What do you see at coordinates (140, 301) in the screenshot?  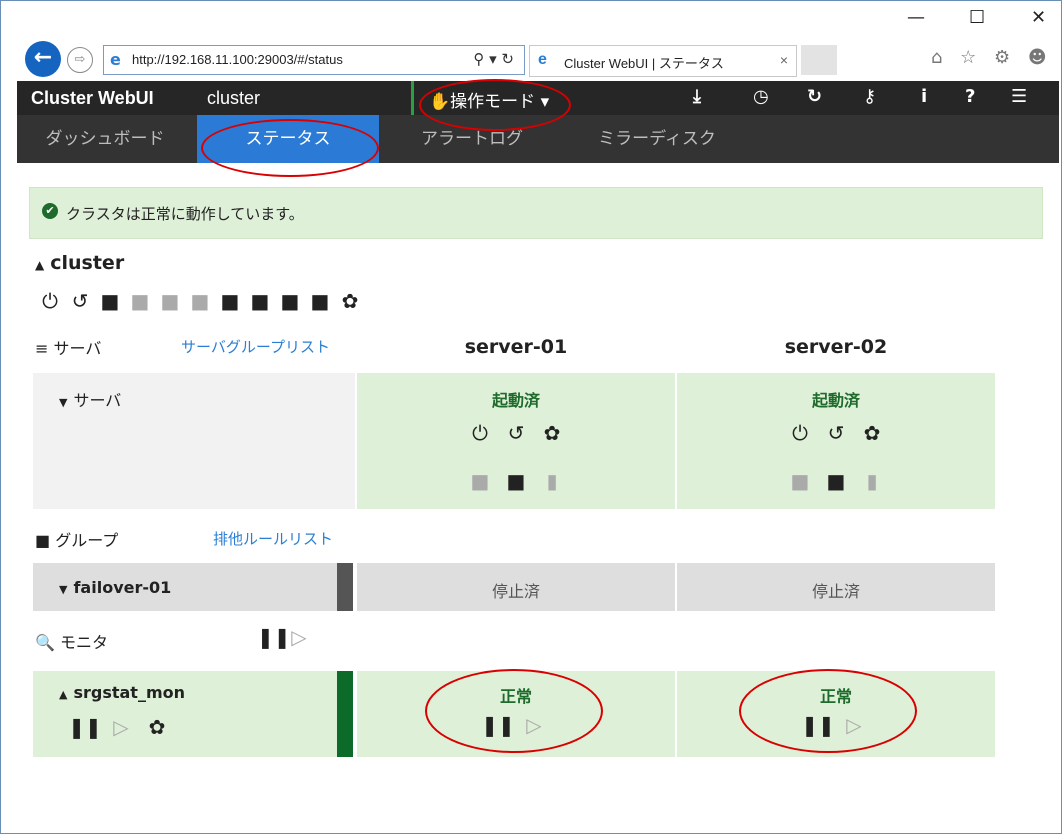 I see `stop-group-icon: ■` at bounding box center [140, 301].